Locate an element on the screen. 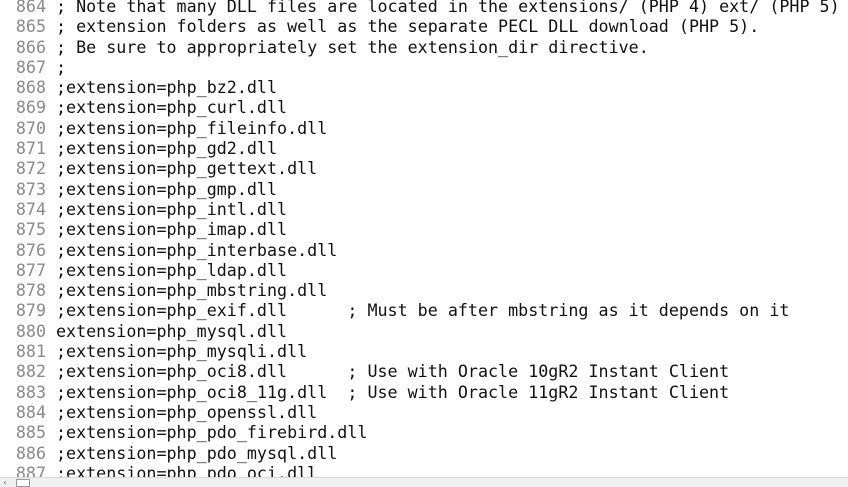 This screenshot has height=487, width=848. line-number: 871 is located at coordinates (30, 148).